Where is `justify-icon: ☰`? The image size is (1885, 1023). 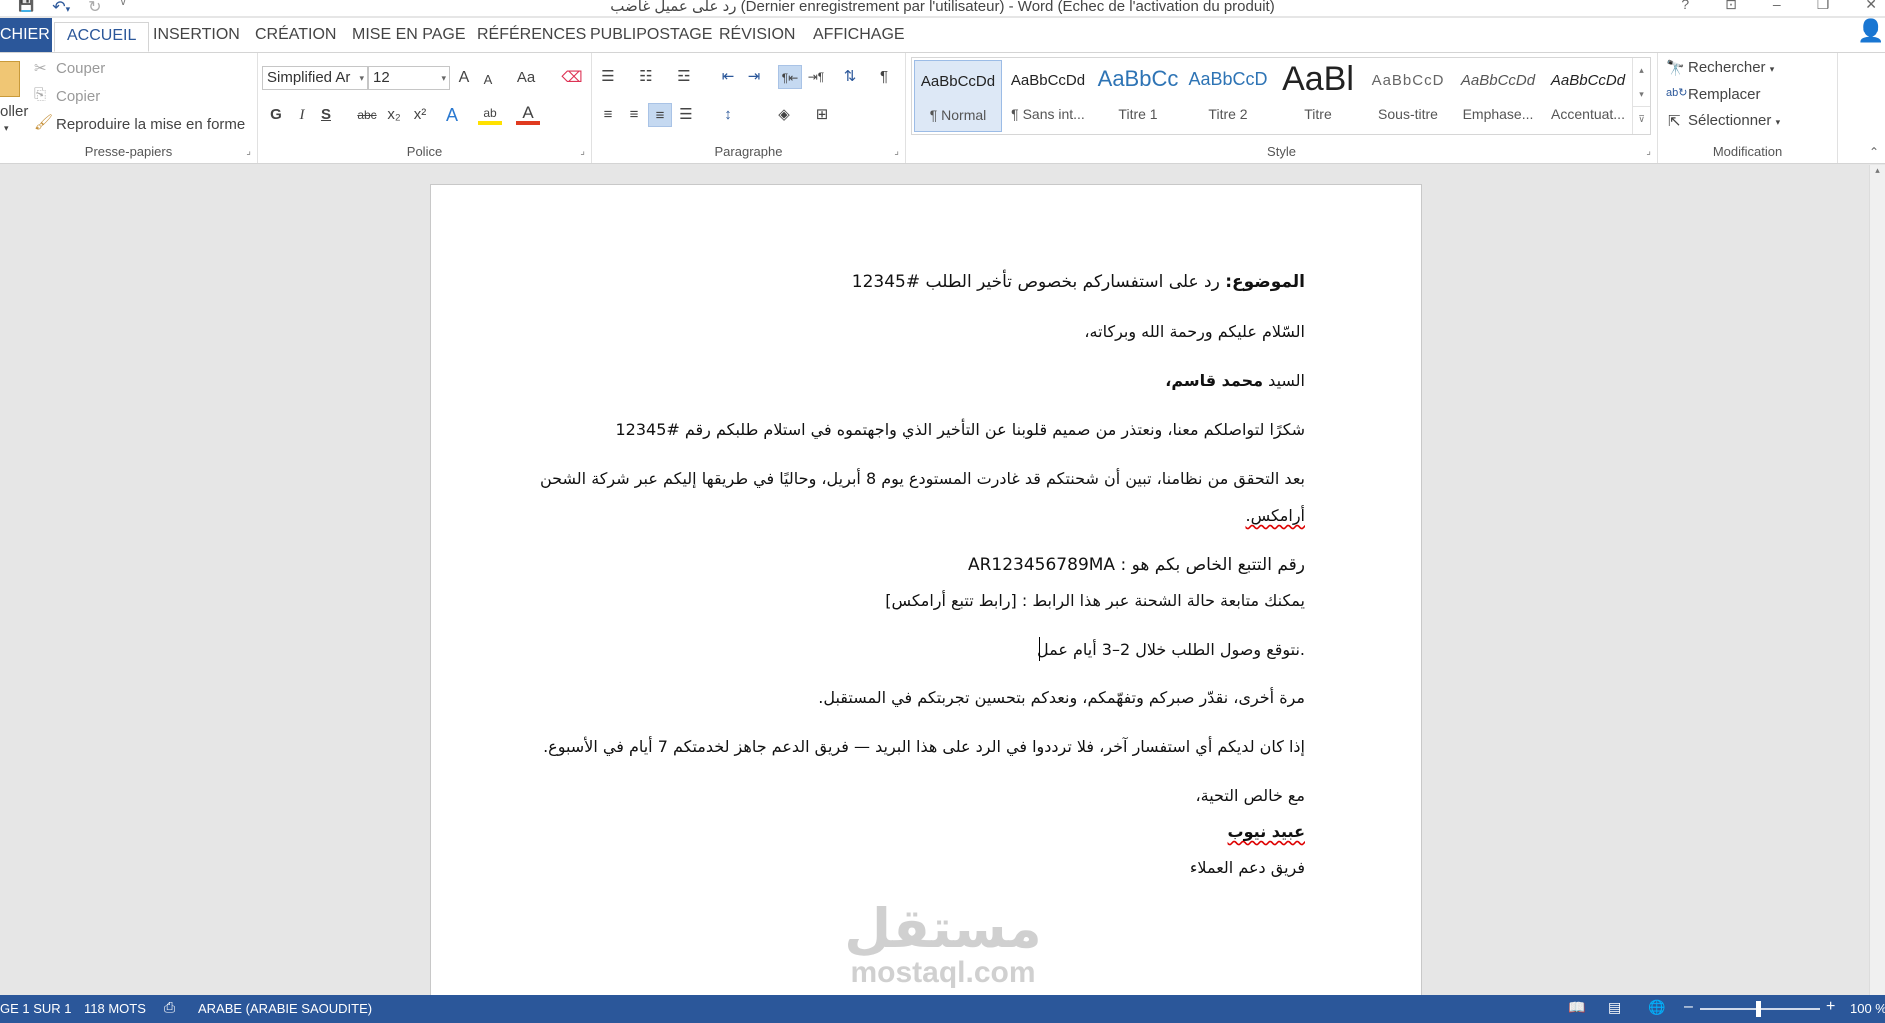 justify-icon: ☰ is located at coordinates (686, 115).